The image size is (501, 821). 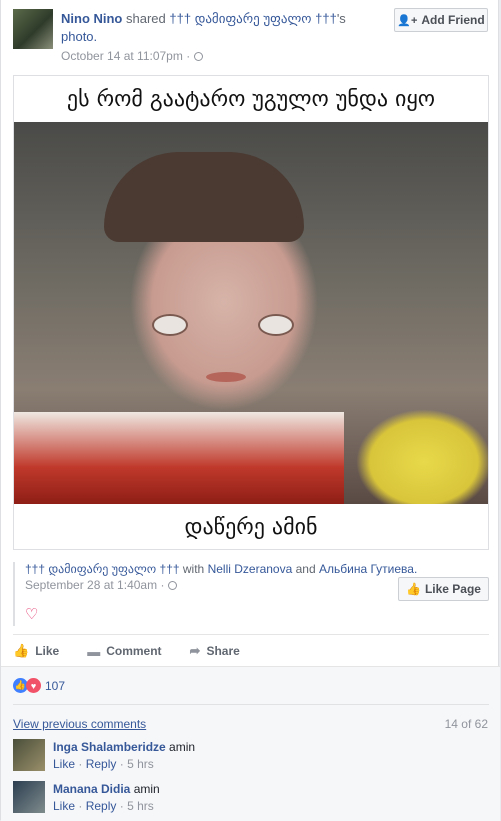 I want to click on reactions-count: 107, so click(x=55, y=685).